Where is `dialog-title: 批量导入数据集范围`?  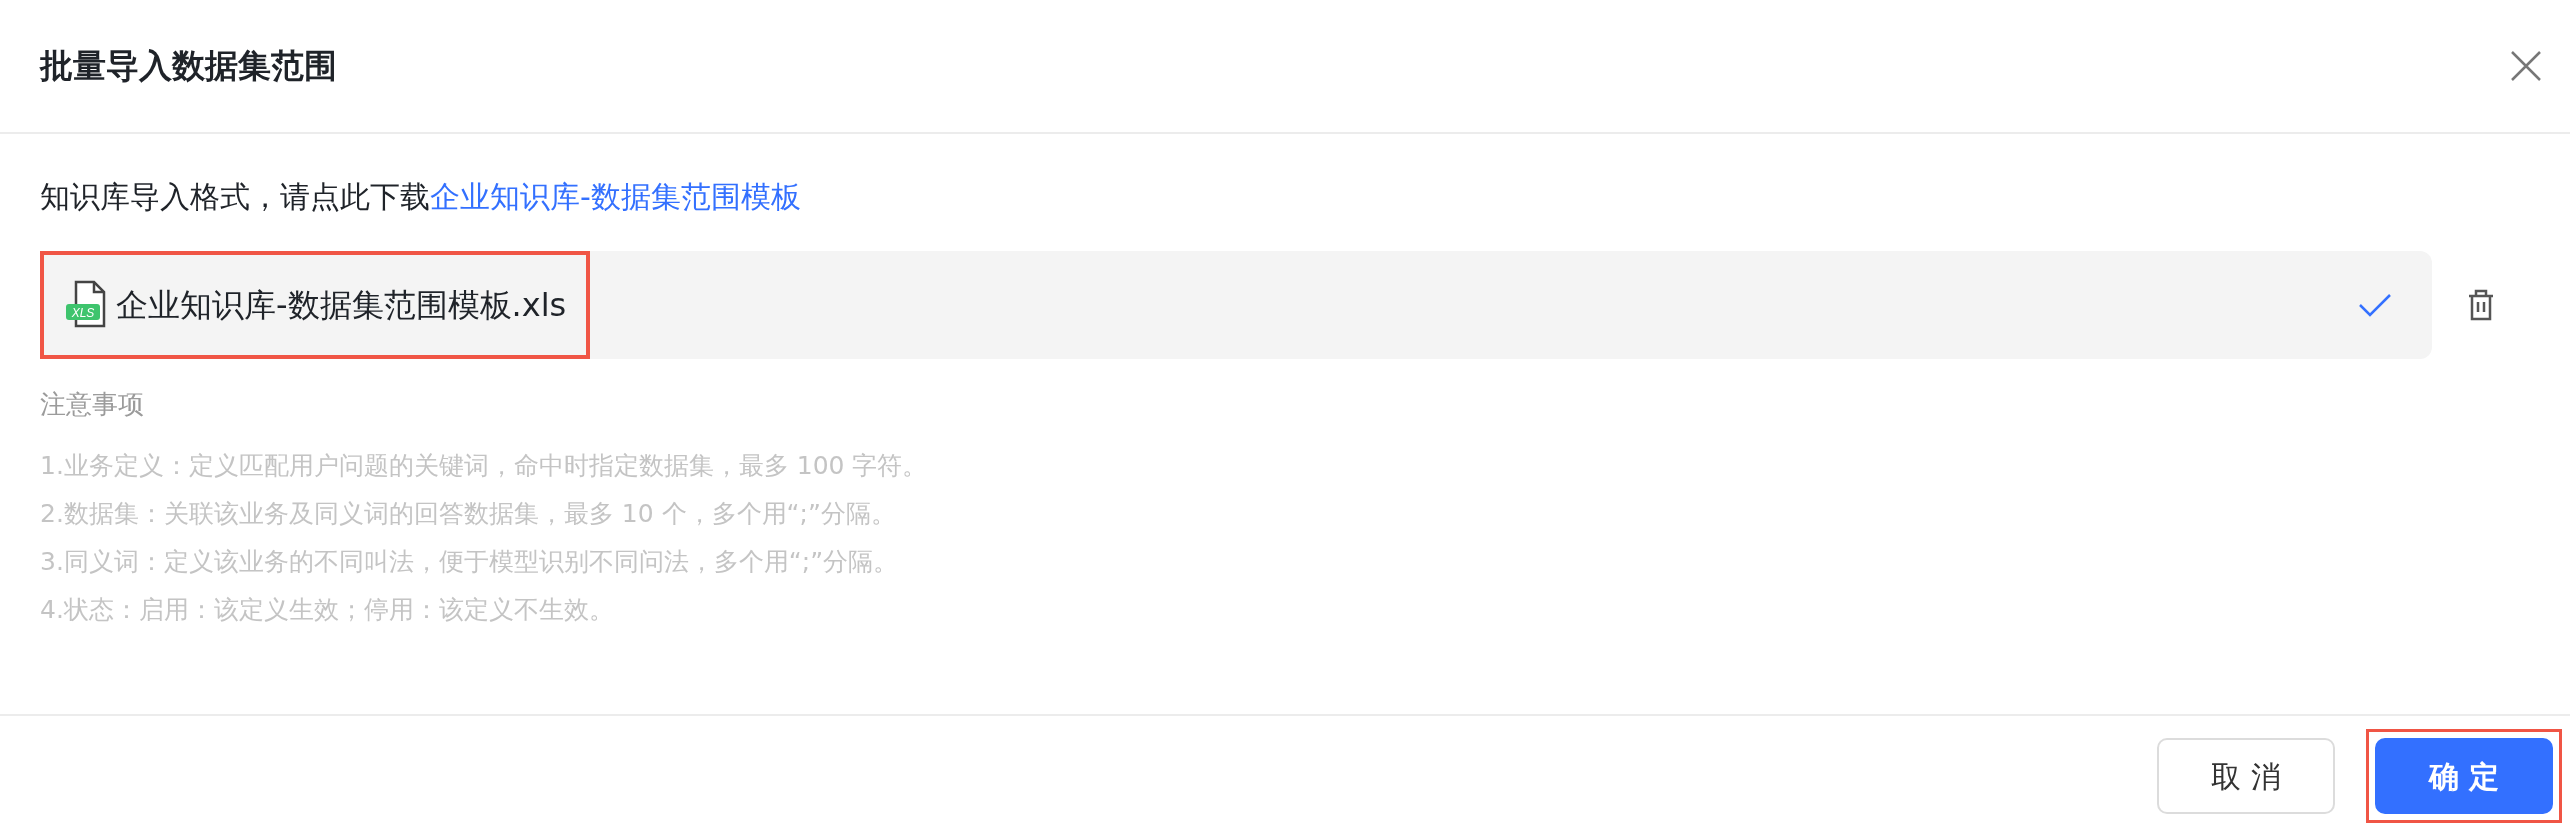 dialog-title: 批量导入数据集范围 is located at coordinates (188, 66).